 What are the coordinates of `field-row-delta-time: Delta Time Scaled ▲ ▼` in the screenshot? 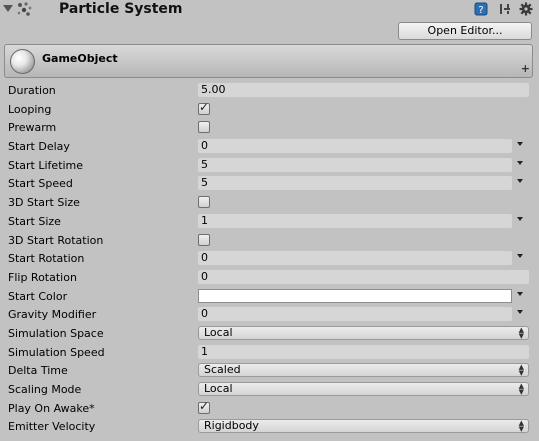 It's located at (269, 370).